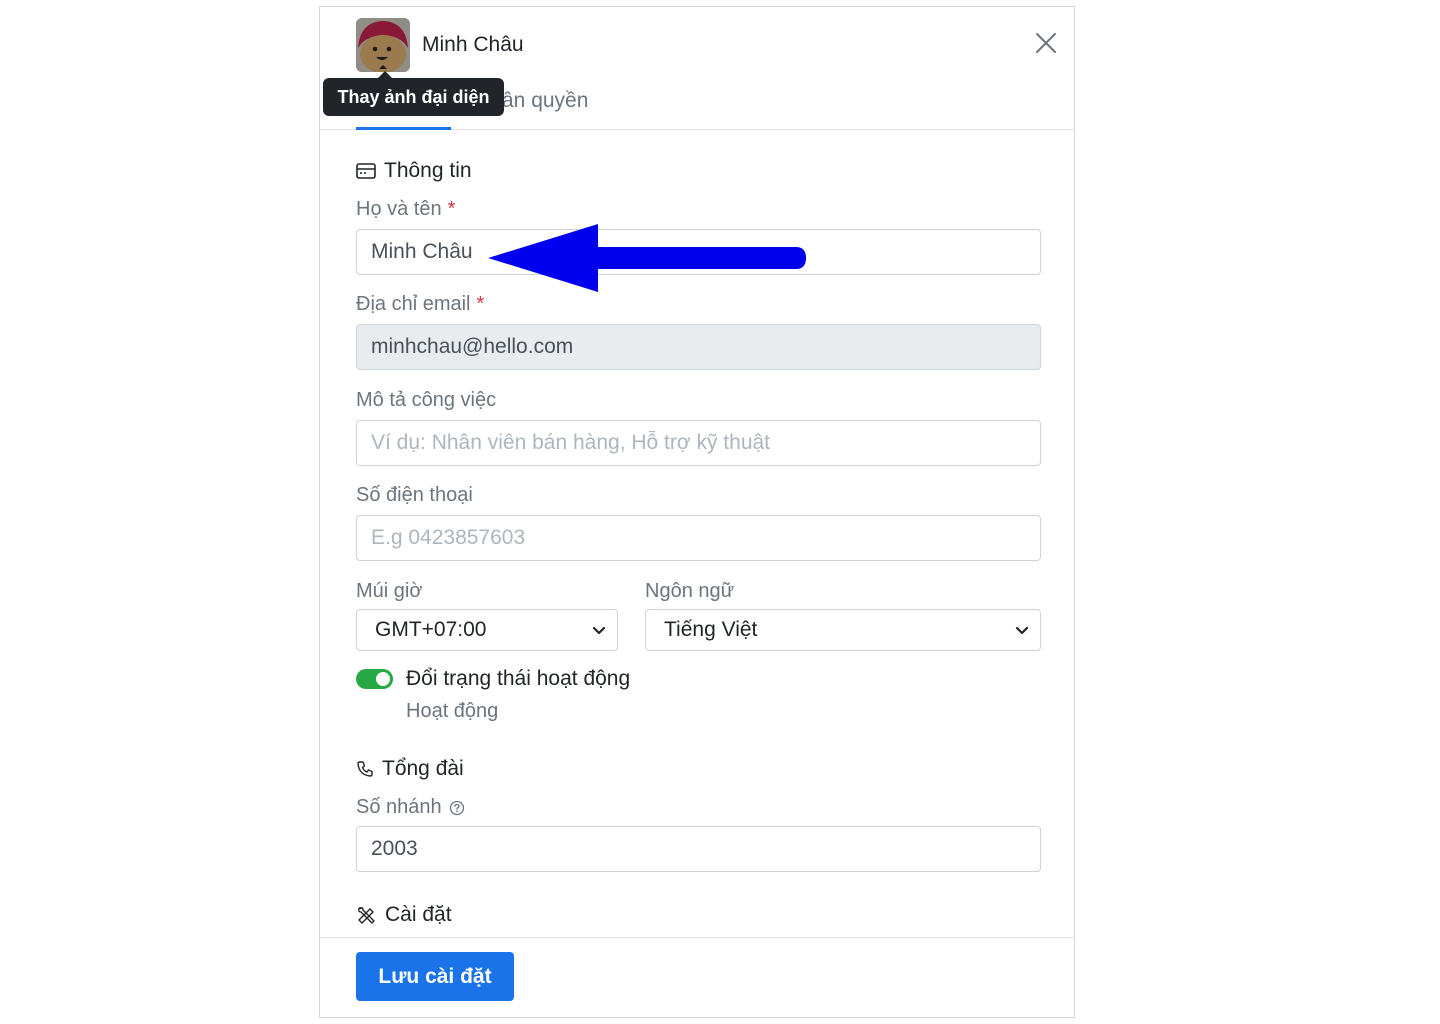 The height and width of the screenshot is (1024, 1440). What do you see at coordinates (698, 849) in the screenshot?
I see `extension-input` at bounding box center [698, 849].